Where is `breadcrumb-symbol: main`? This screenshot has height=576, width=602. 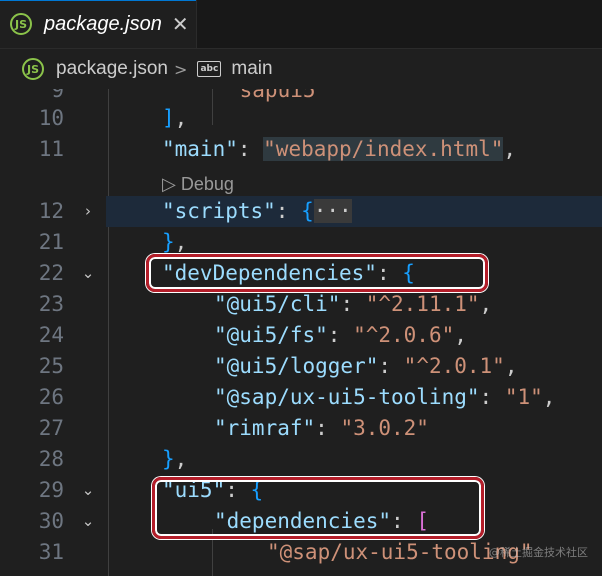 breadcrumb-symbol: main is located at coordinates (251, 69).